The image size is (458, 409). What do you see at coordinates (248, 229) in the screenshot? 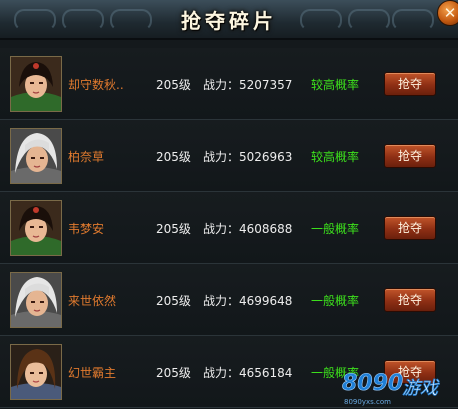
I see `player-power: 战力：4608688` at bounding box center [248, 229].